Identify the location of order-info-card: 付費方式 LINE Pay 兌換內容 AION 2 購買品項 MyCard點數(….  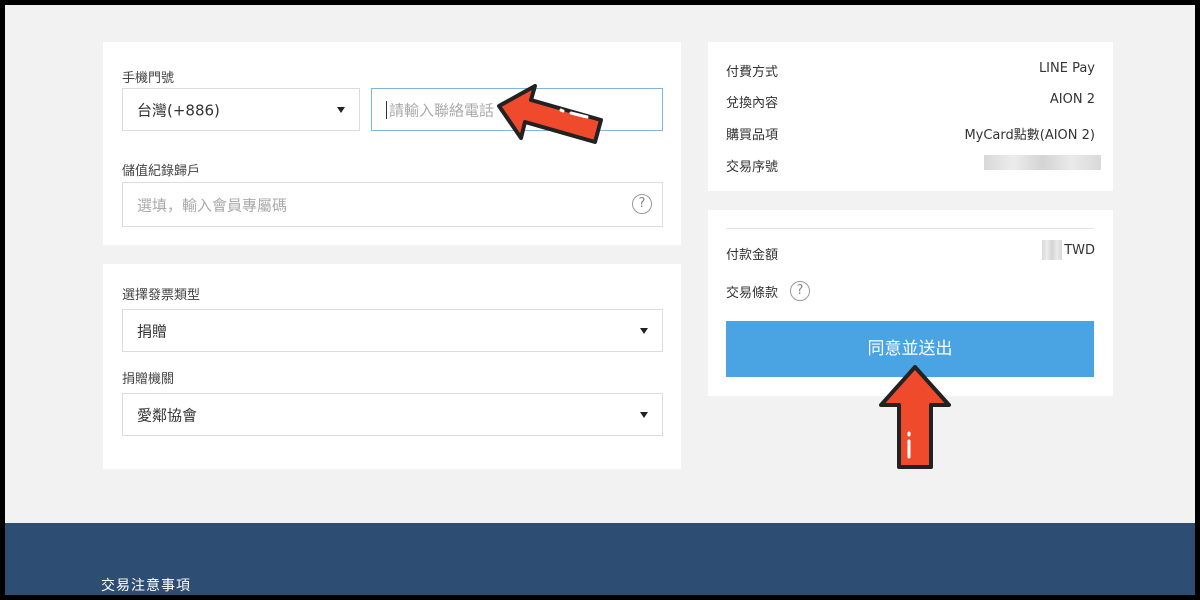
(910, 116).